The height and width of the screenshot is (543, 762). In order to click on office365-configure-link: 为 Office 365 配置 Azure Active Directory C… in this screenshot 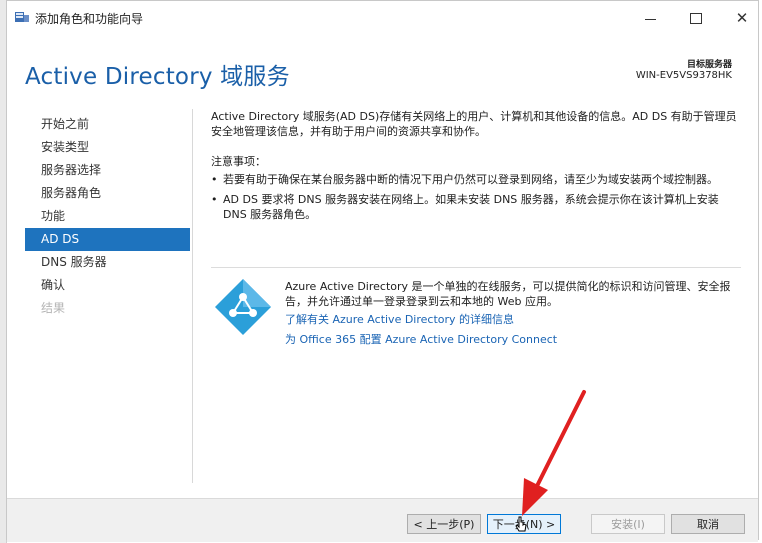, I will do `click(421, 339)`.